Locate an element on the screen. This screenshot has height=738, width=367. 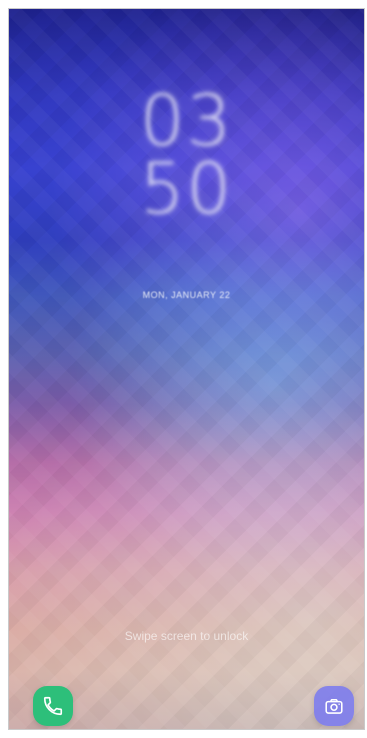
clock-hour: 03 is located at coordinates (186, 121).